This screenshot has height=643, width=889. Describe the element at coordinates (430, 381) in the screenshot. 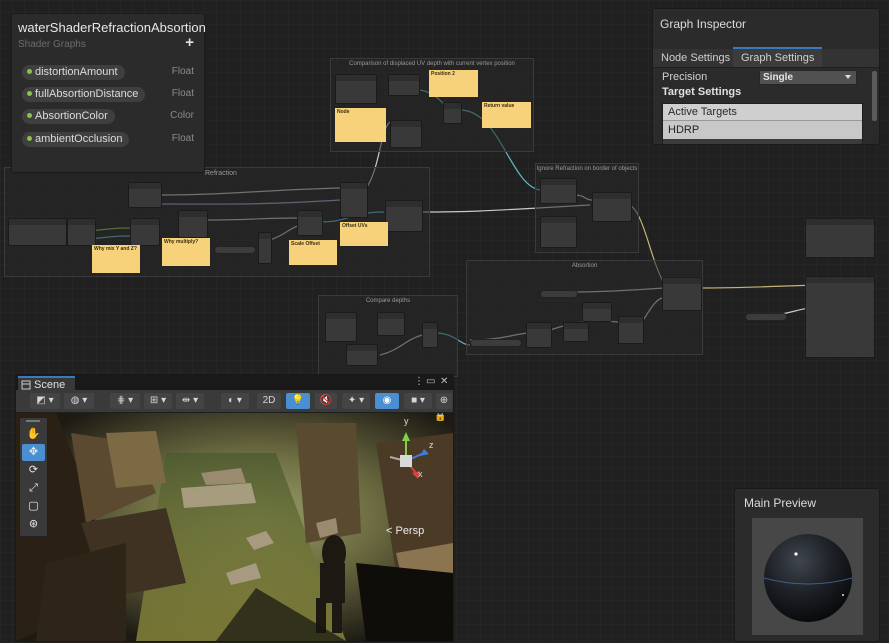

I see `maximize-icon: ▭` at that location.